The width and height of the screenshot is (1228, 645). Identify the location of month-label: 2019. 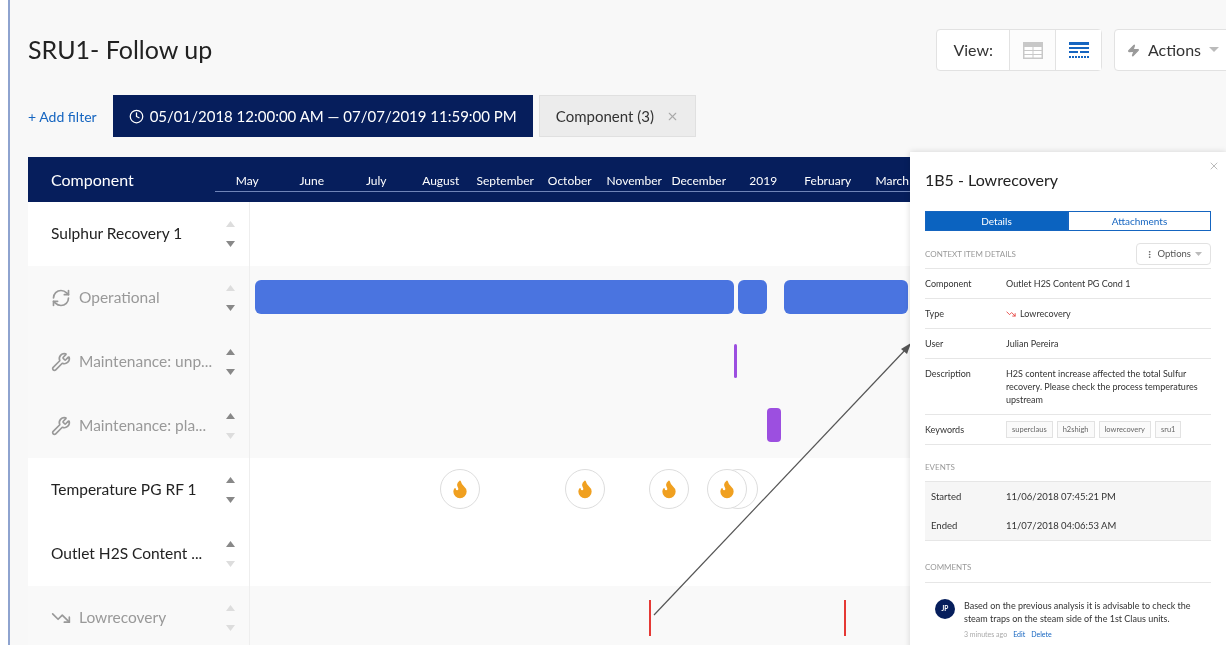
(763, 181).